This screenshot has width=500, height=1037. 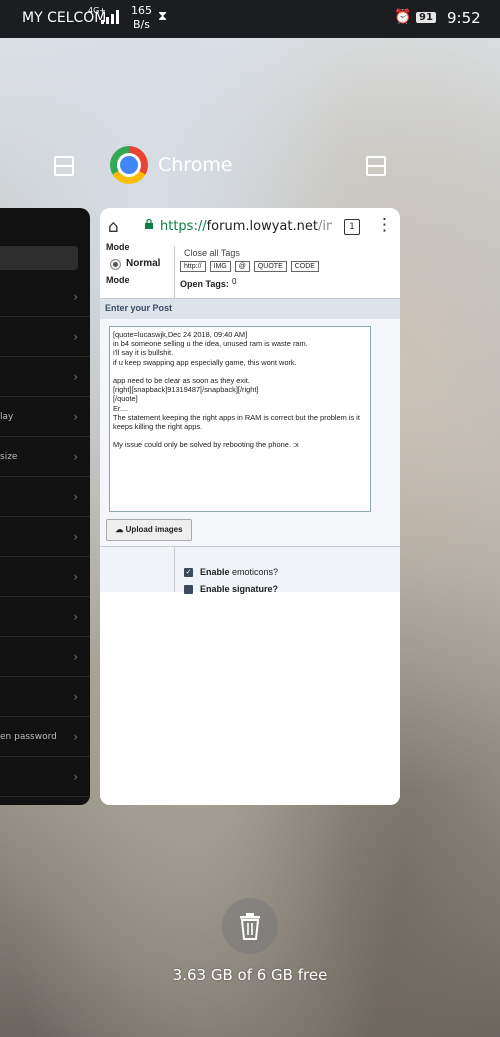 I want to click on tab-switcher-button: 1, so click(x=352, y=227).